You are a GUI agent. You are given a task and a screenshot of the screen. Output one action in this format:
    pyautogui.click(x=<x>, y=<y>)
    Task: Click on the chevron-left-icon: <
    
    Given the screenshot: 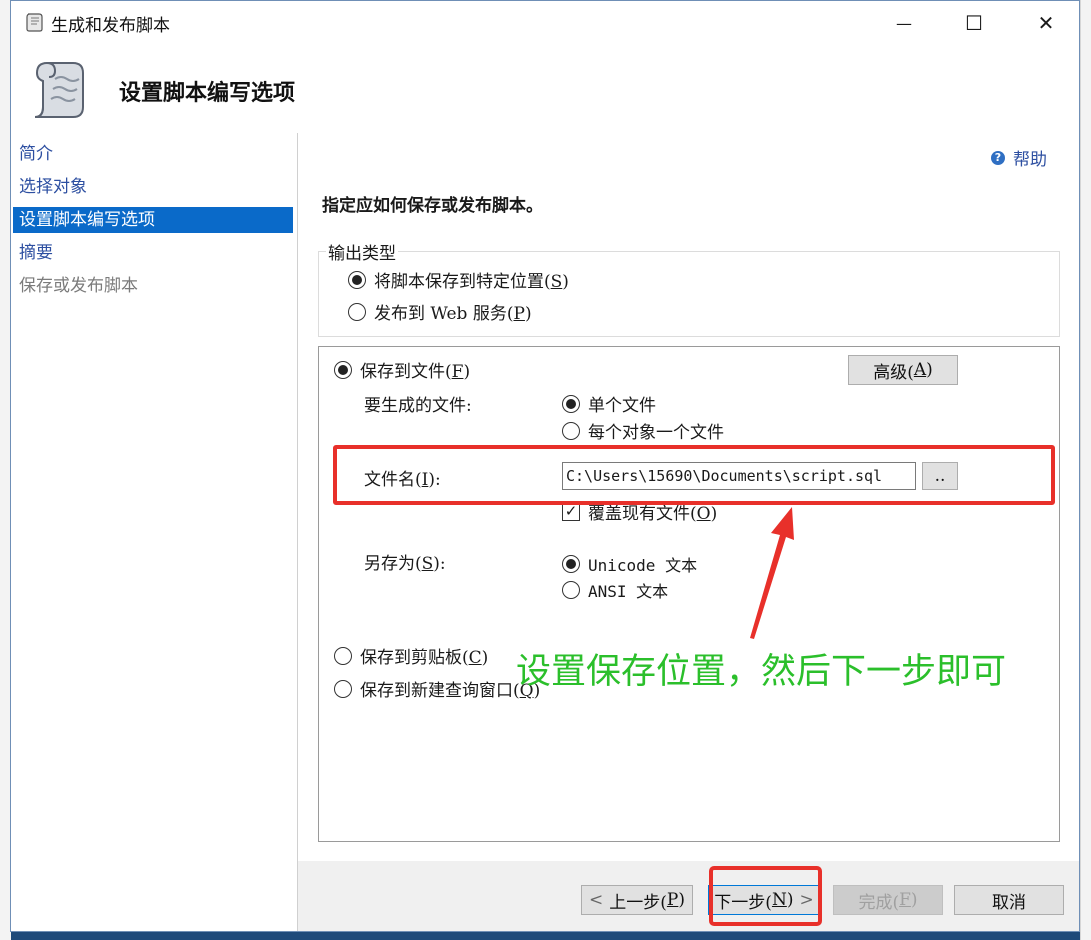 What is the action you would take?
    pyautogui.click(x=596, y=900)
    